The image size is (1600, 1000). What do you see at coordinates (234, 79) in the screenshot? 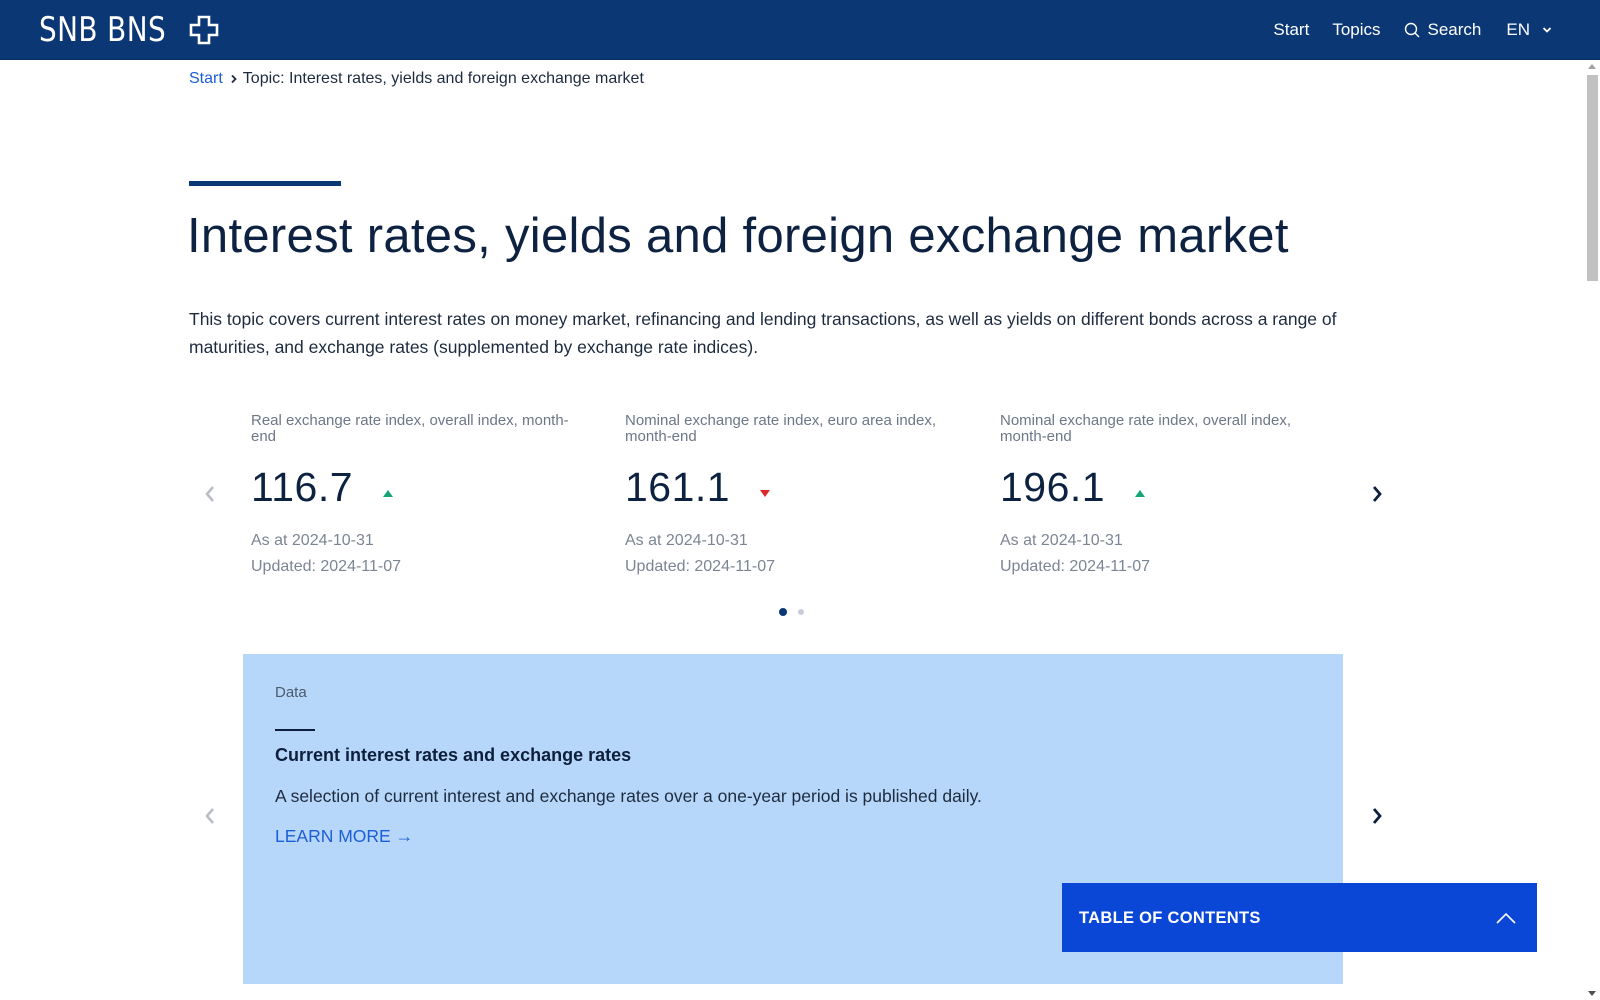
I see `breadcrumb-separator-icon` at bounding box center [234, 79].